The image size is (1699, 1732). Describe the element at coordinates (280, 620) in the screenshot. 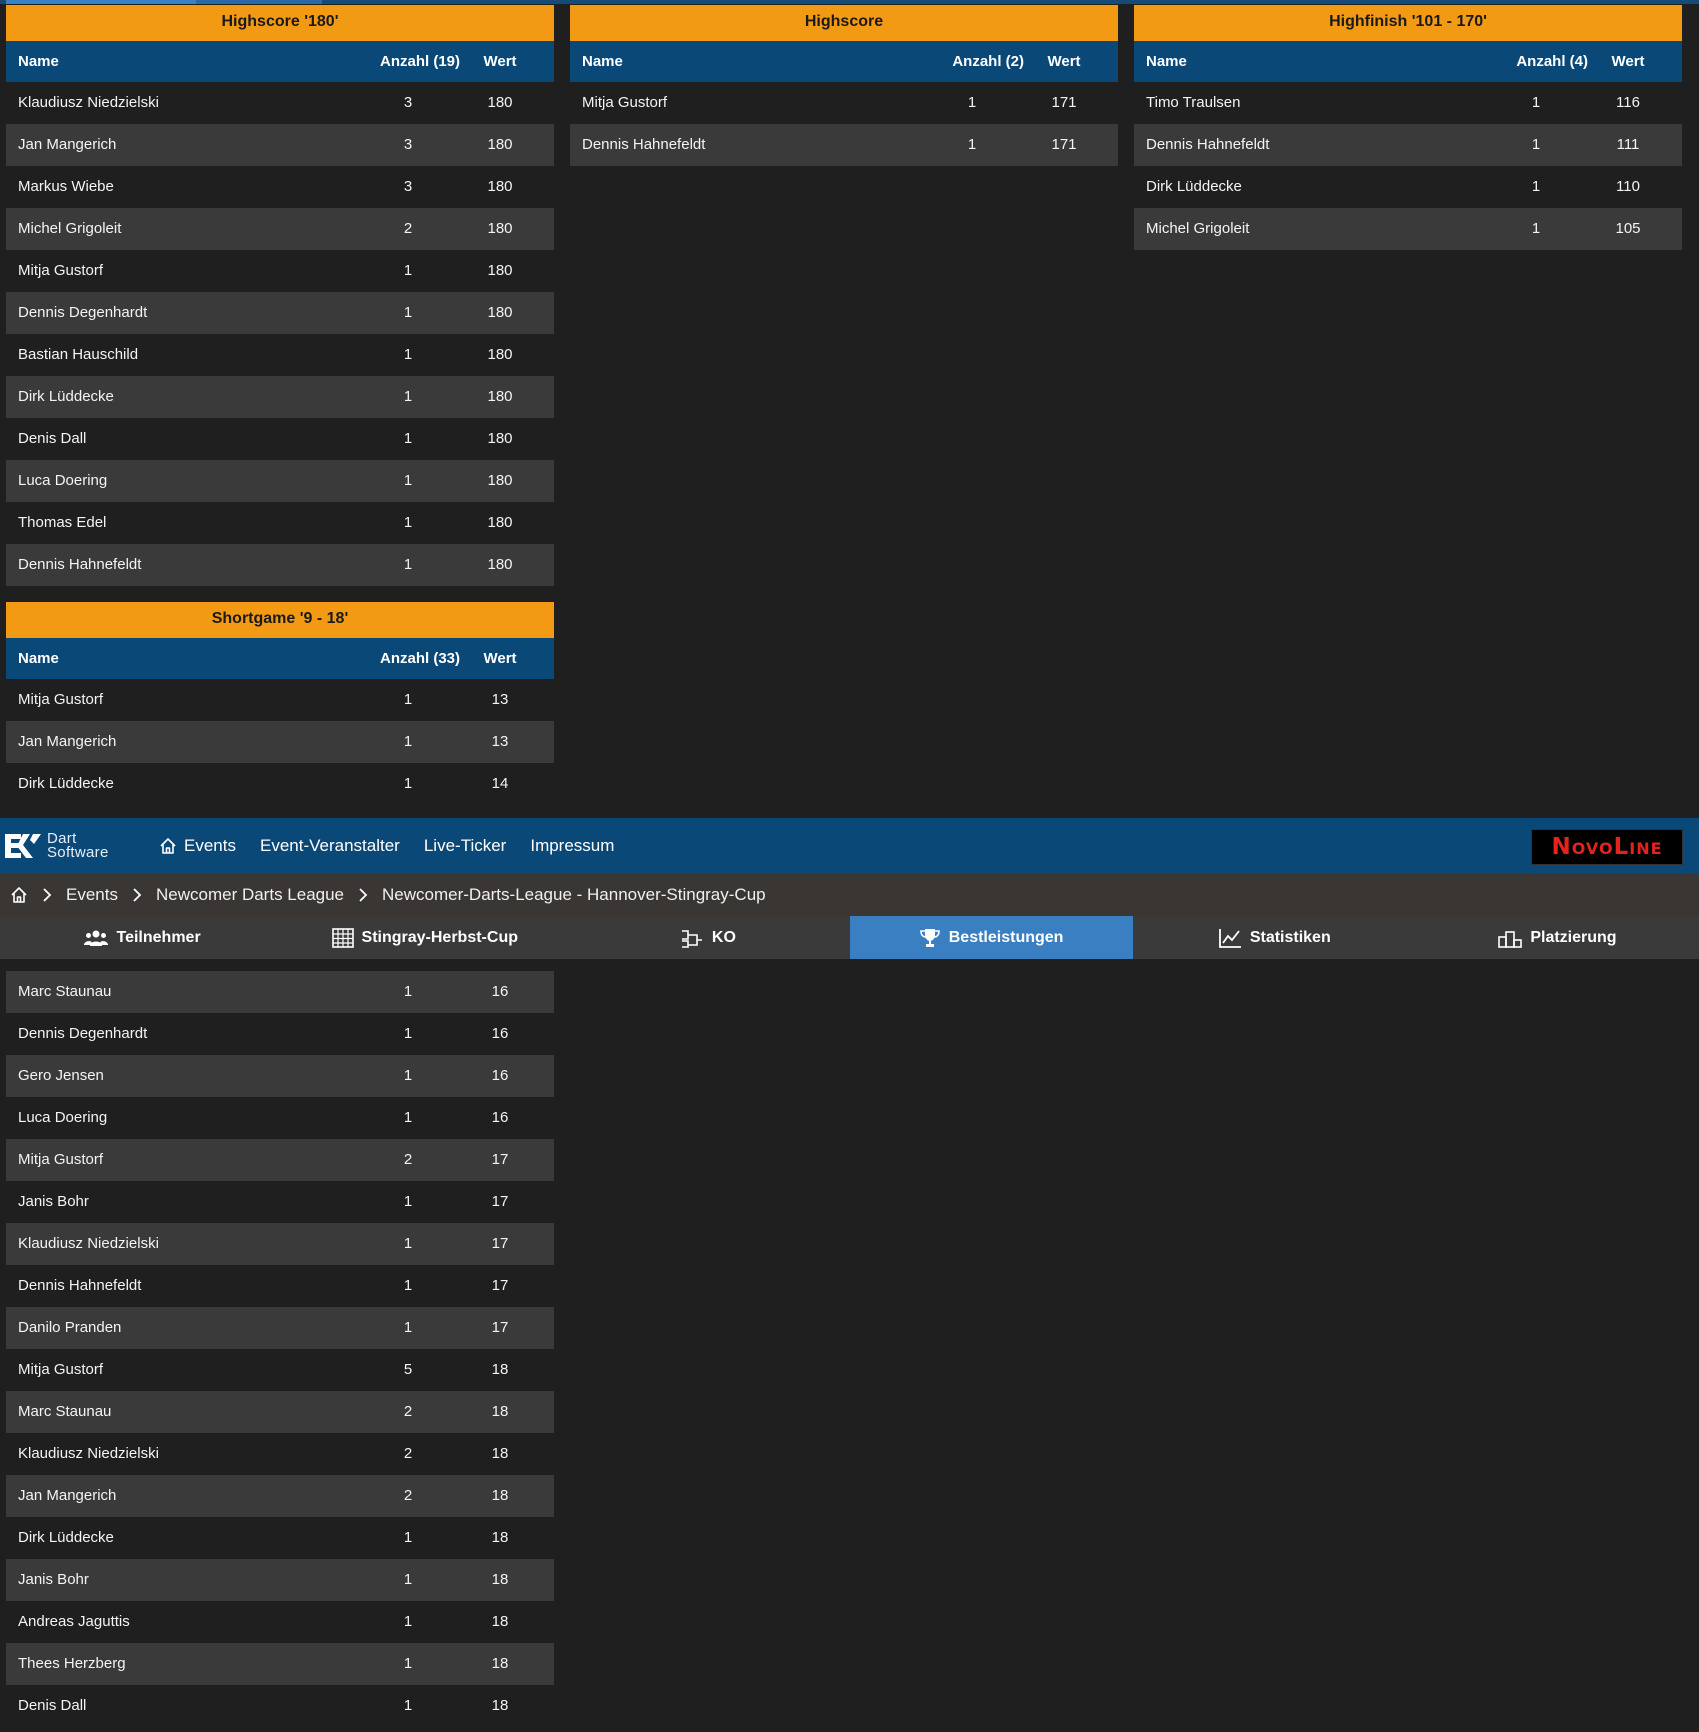

I see `panel-title: Shortgame '9 - 18'` at that location.